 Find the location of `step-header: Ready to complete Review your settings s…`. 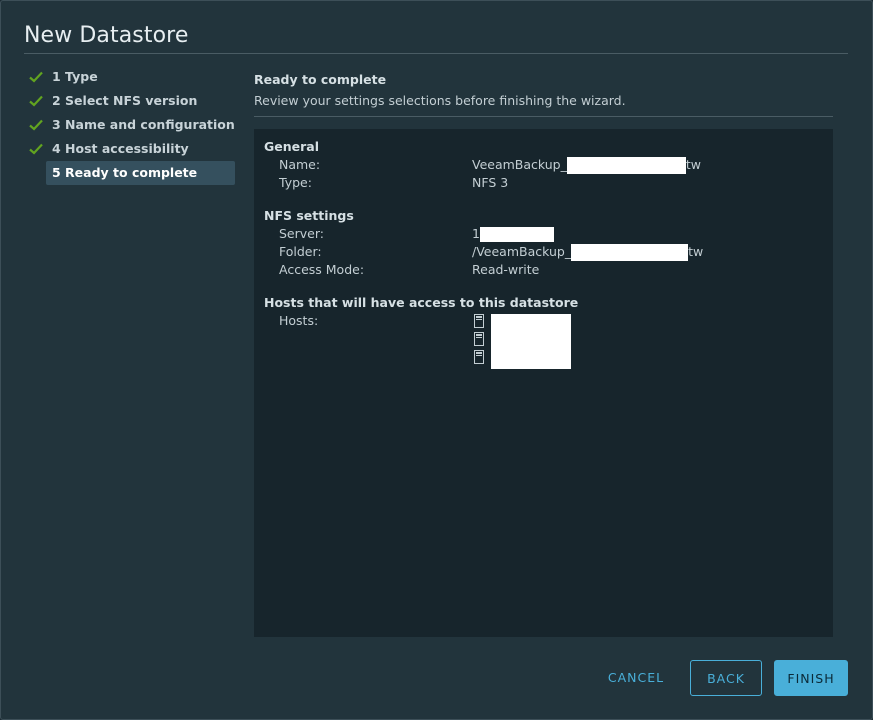

step-header: Ready to complete Review your settings s… is located at coordinates (543, 94).